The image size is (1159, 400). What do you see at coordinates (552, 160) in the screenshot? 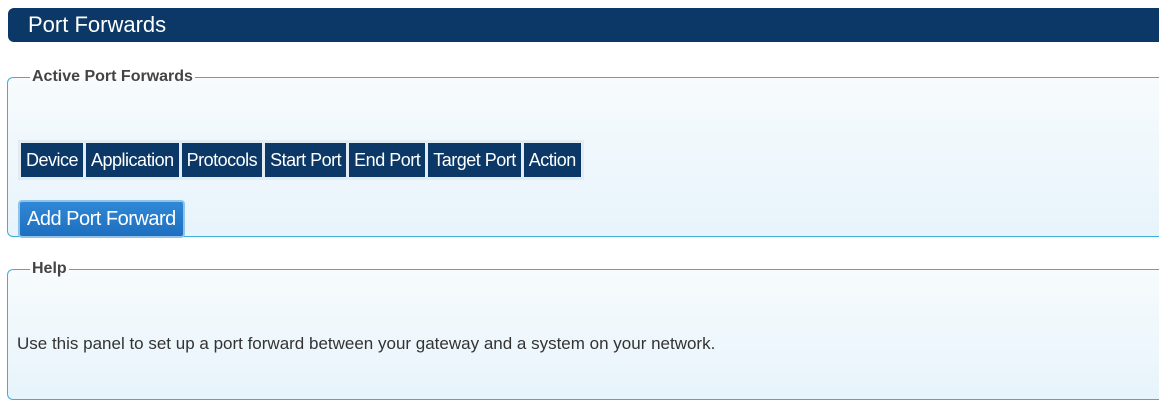
I see `column-header-action: Action` at bounding box center [552, 160].